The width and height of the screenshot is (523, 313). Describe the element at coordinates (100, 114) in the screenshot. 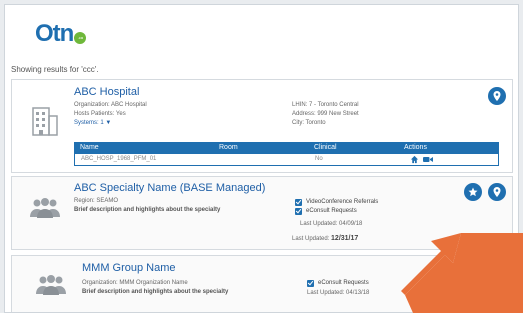

I see `hosts-patients-text: Hosts Patients: Yes` at that location.